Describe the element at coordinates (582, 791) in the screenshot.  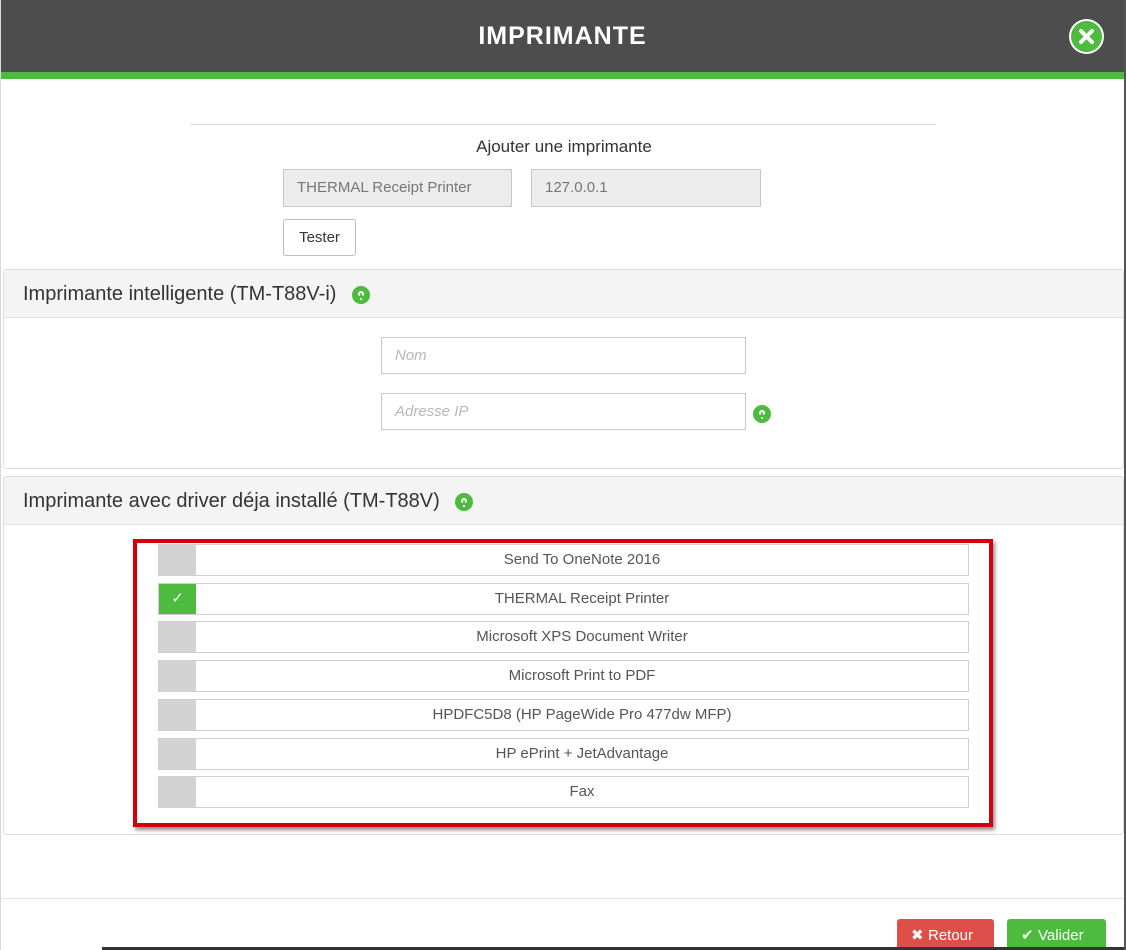
I see `printer-label: Fax` at that location.